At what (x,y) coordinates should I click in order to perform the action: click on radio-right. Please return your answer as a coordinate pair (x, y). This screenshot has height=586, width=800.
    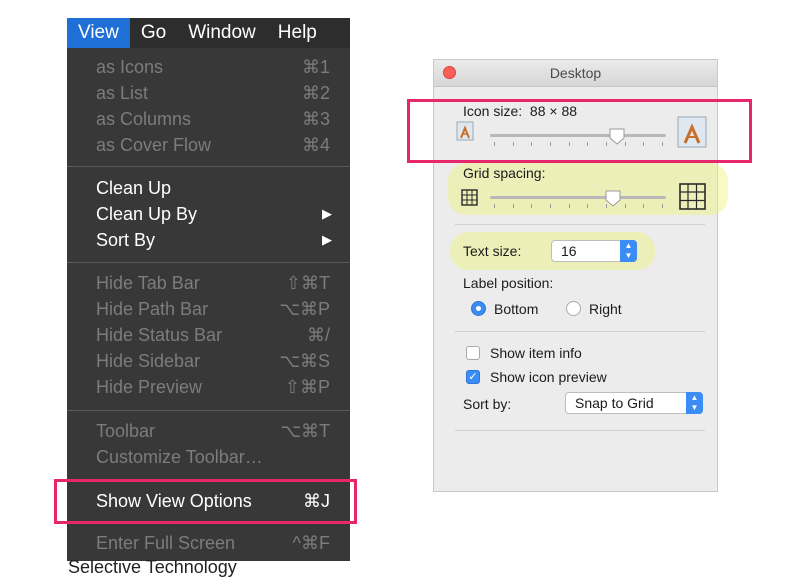
    Looking at the image, I should click on (573, 308).